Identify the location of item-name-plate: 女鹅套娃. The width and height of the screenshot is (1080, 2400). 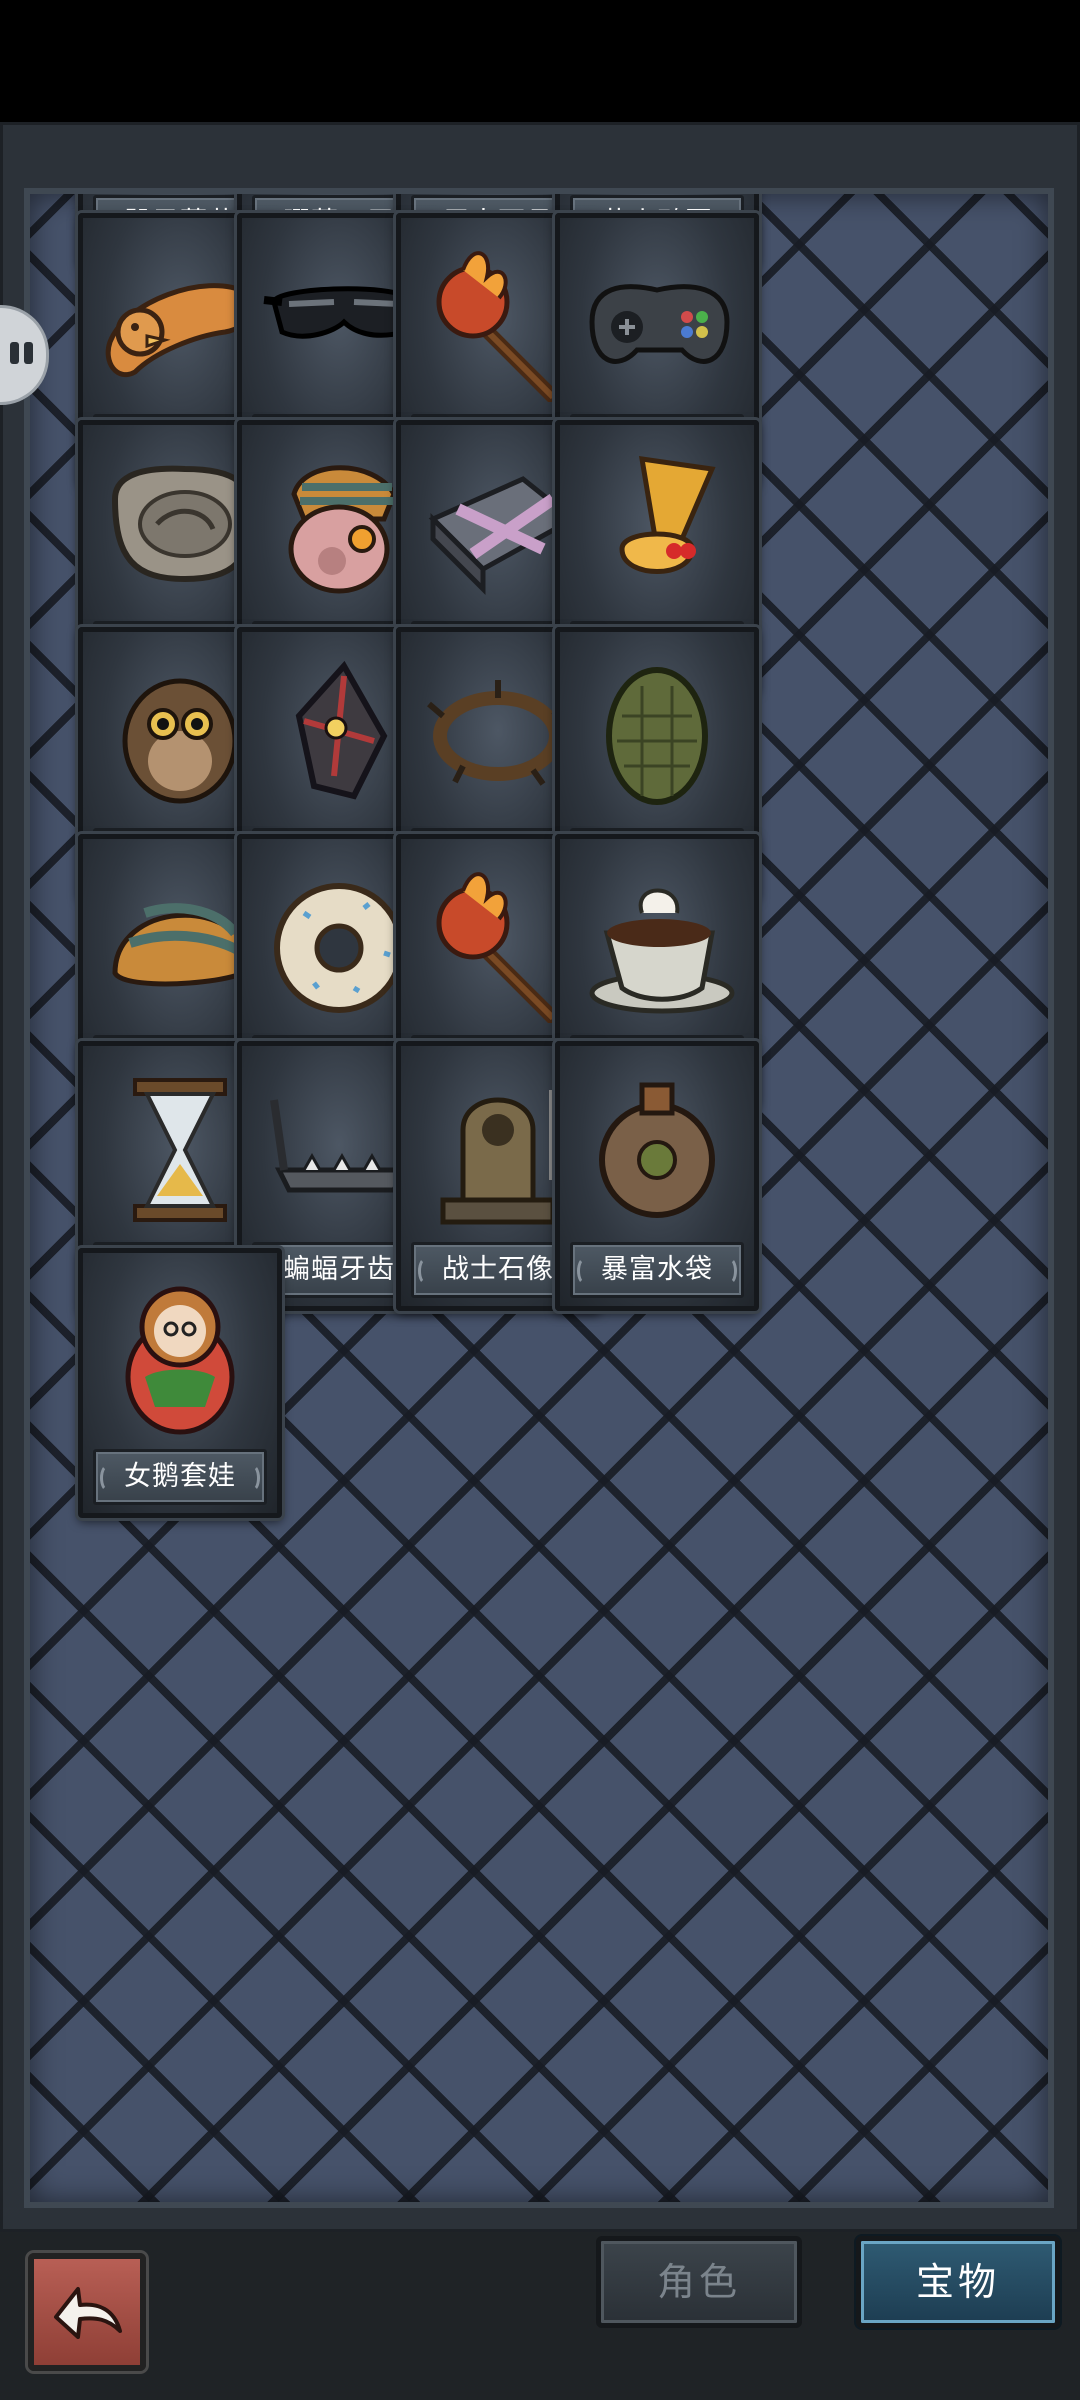
(180, 1477).